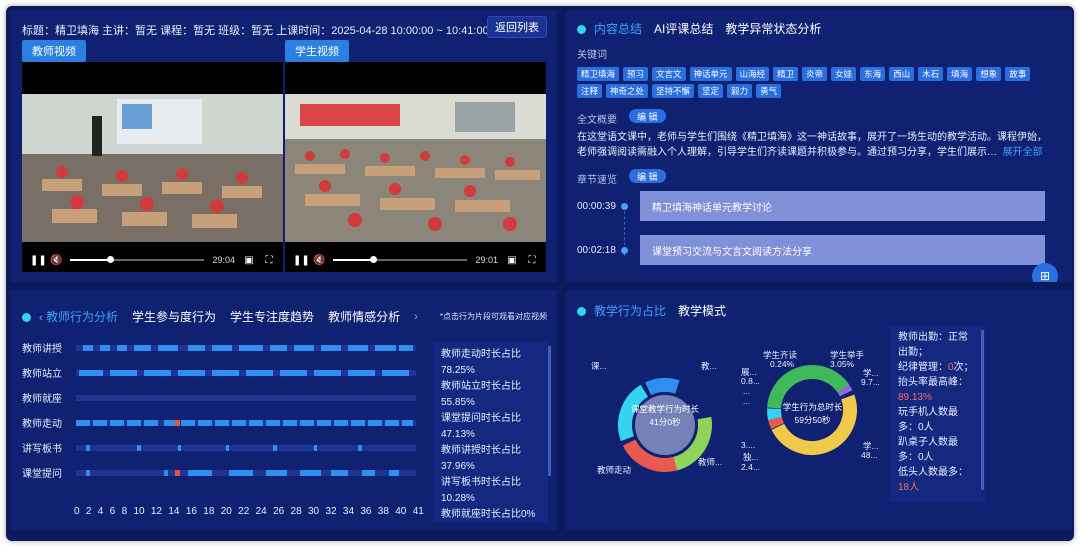 Image resolution: width=1080 pixels, height=547 pixels. Describe the element at coordinates (647, 176) in the screenshot. I see `edit-chapters-button: 编 辑` at that location.